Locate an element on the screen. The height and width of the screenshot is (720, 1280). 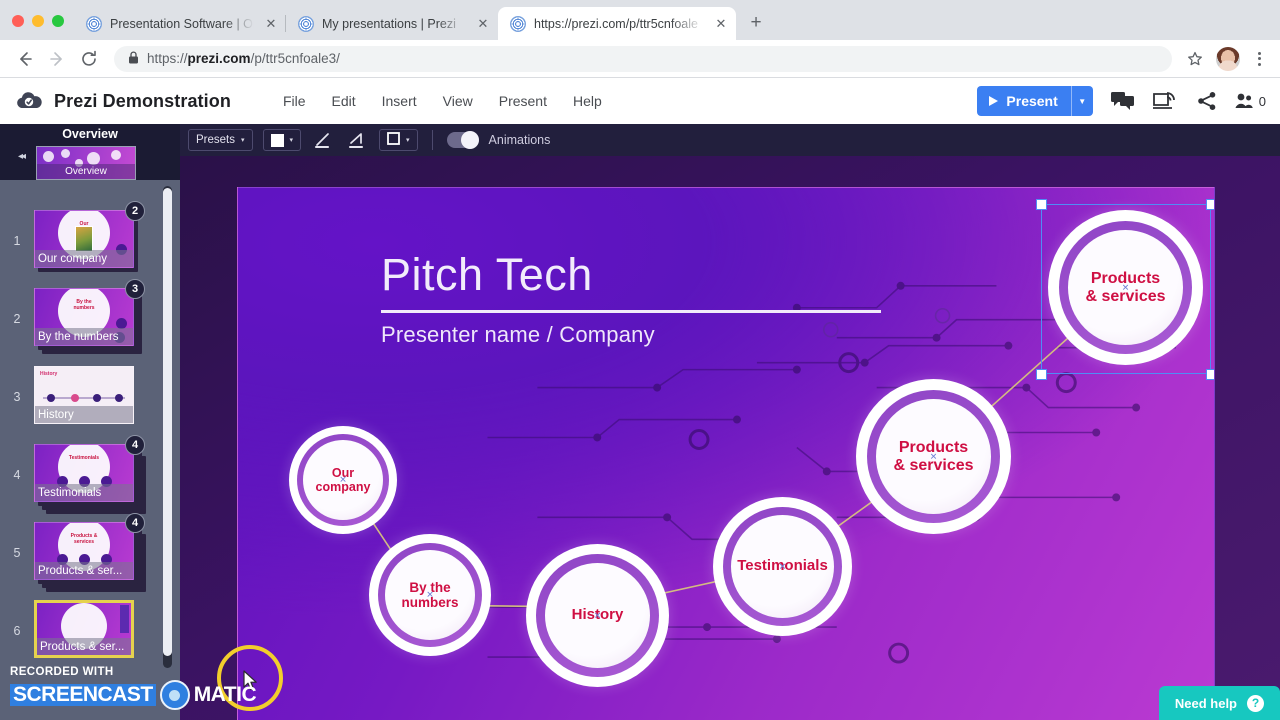
cast-icon is located at coordinates (1165, 101).